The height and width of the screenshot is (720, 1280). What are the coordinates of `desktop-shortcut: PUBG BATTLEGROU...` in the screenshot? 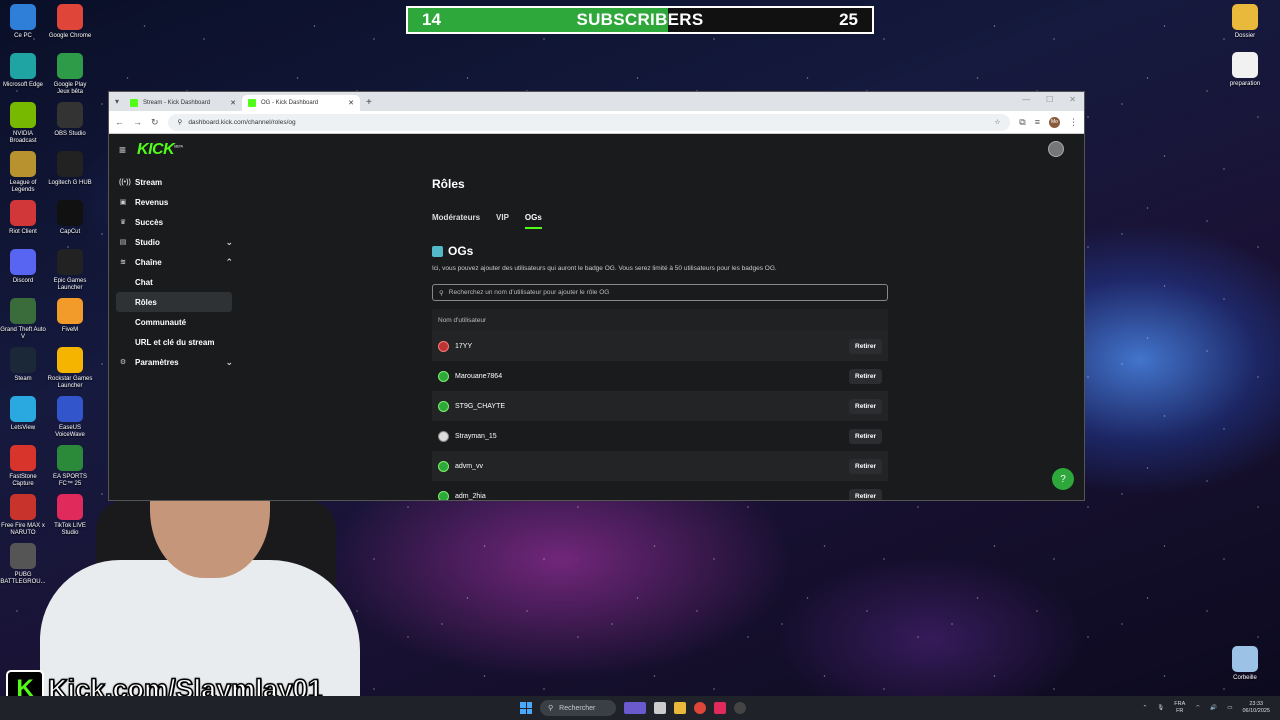 It's located at (23, 564).